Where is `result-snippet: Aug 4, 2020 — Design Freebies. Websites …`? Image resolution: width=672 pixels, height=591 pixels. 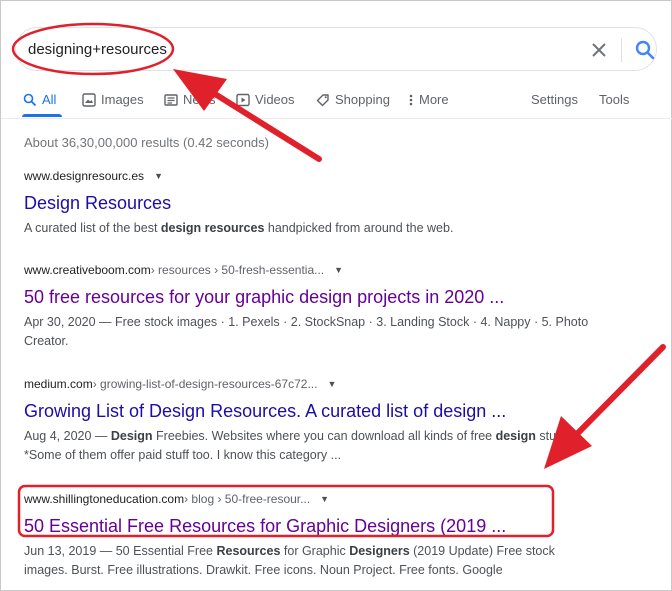 result-snippet: Aug 4, 2020 — Design Freebies. Websites … is located at coordinates (311, 446).